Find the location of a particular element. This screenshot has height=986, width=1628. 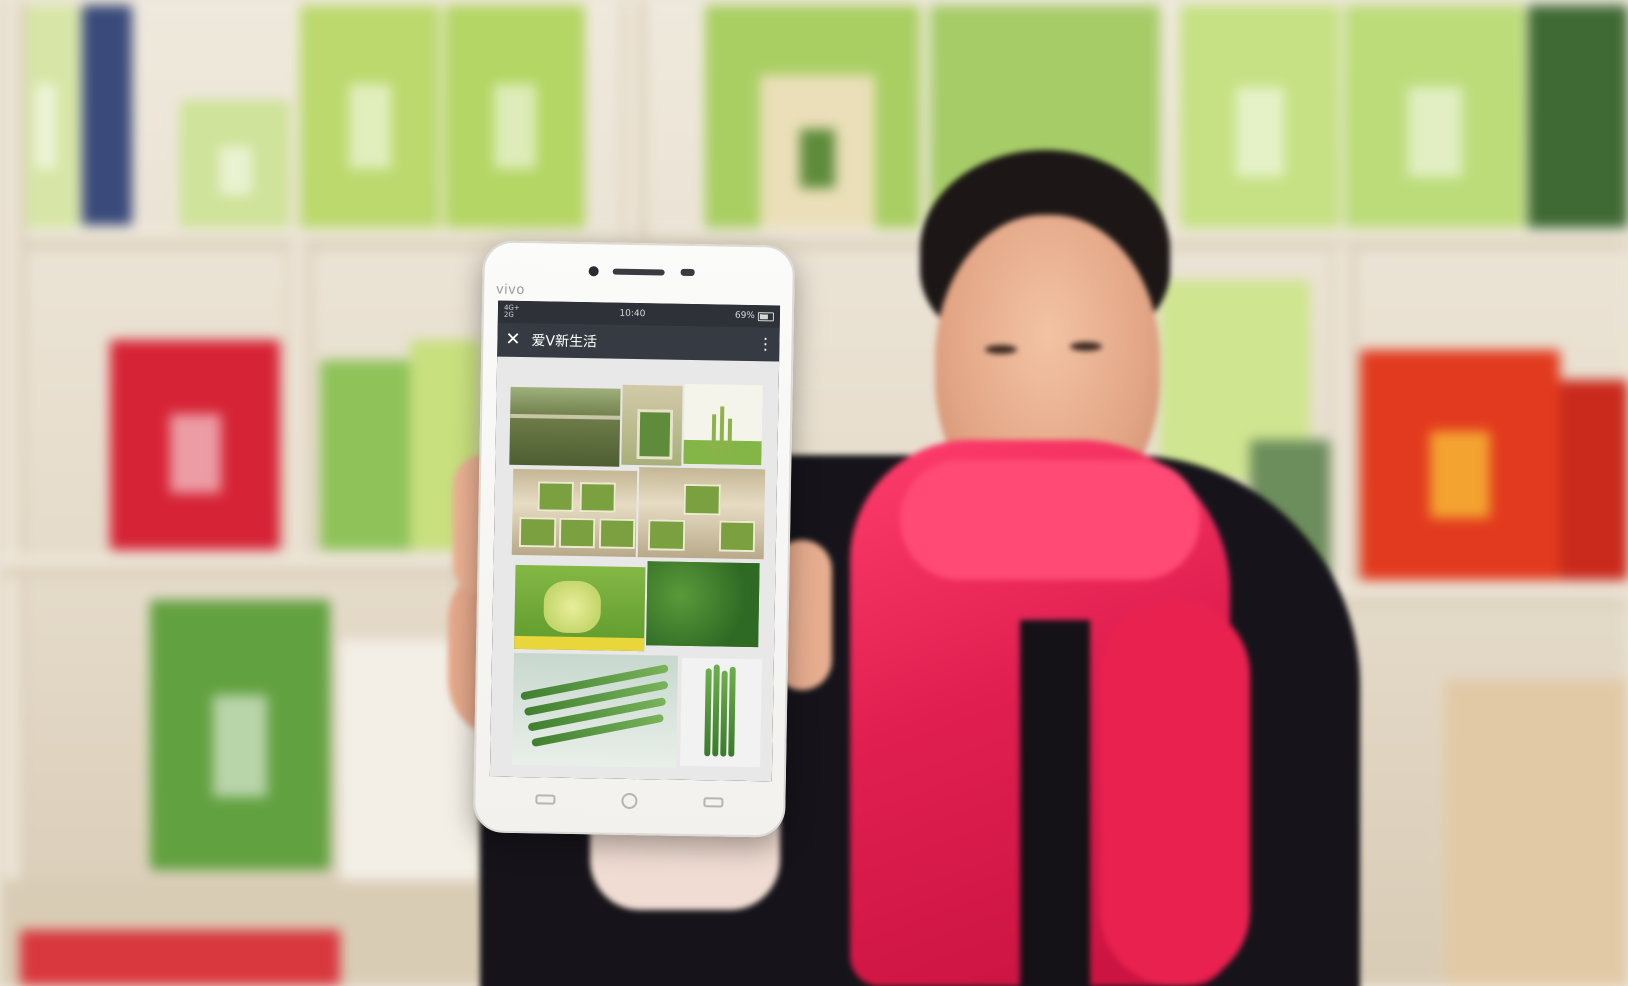

network-indicator: 4G+ 2G is located at coordinates (516, 311).